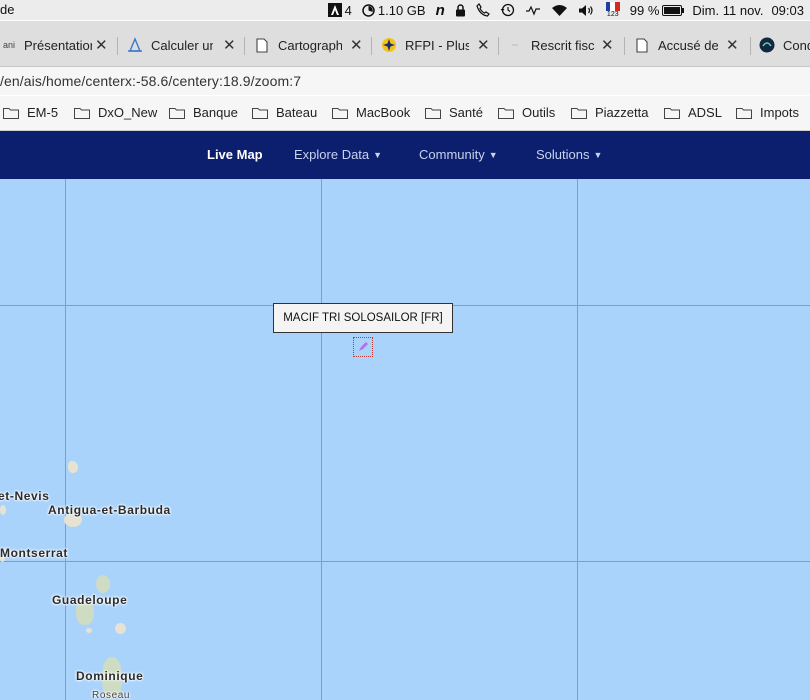 The width and height of the screenshot is (810, 700). I want to click on memory-gauge-icon, so click(368, 10).